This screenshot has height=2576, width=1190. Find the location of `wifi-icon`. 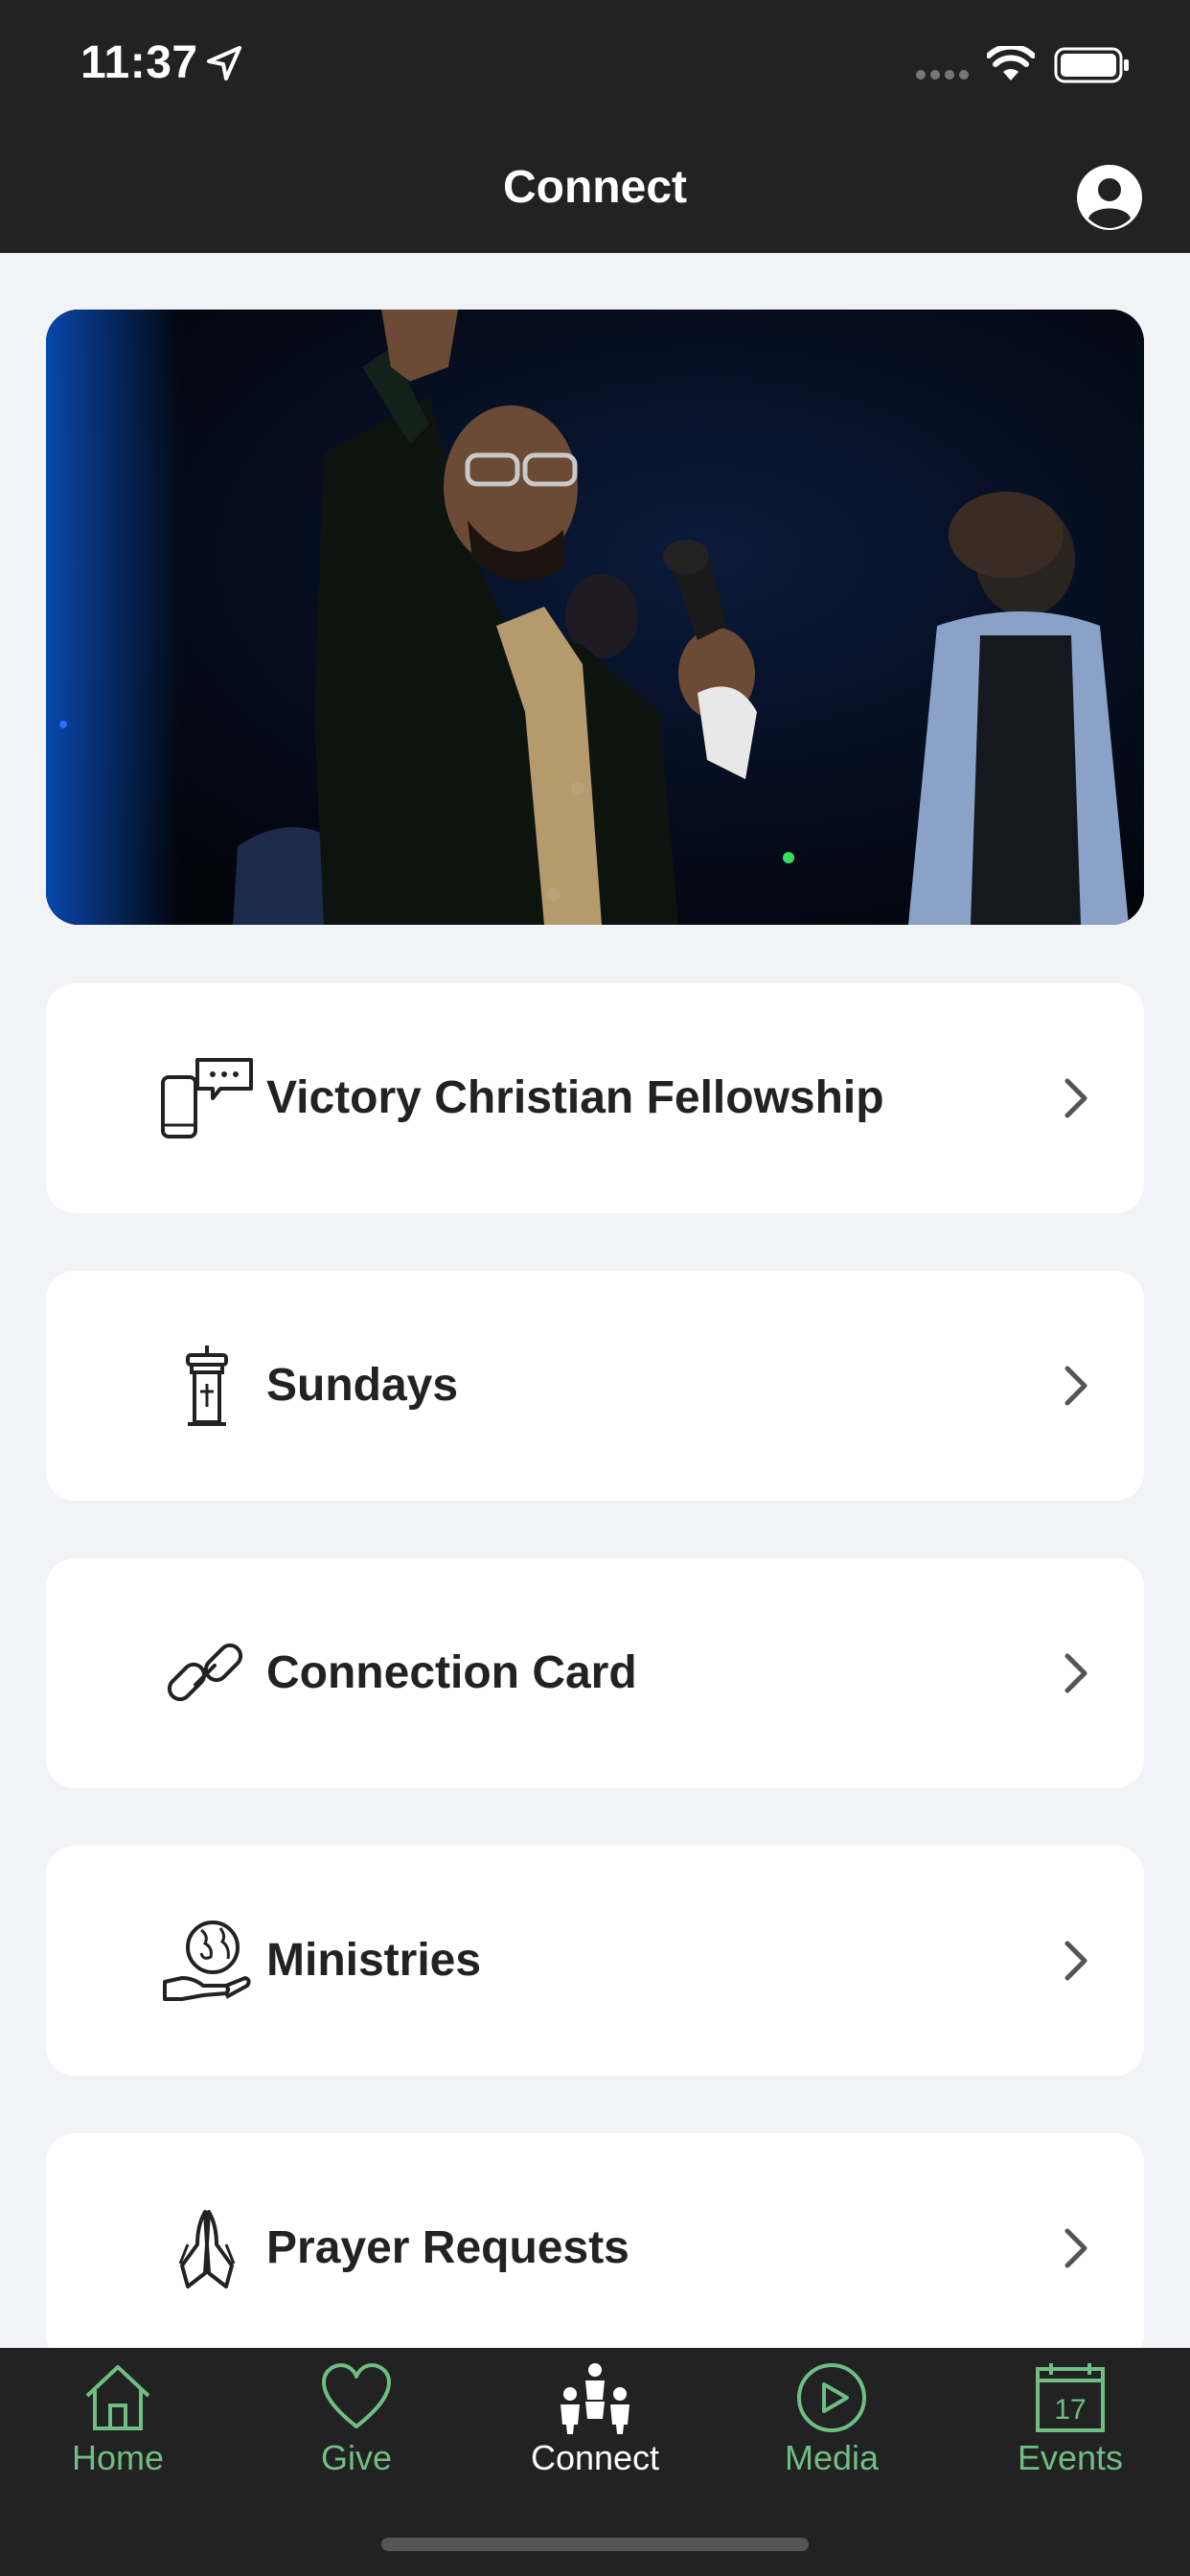

wifi-icon is located at coordinates (1011, 63).